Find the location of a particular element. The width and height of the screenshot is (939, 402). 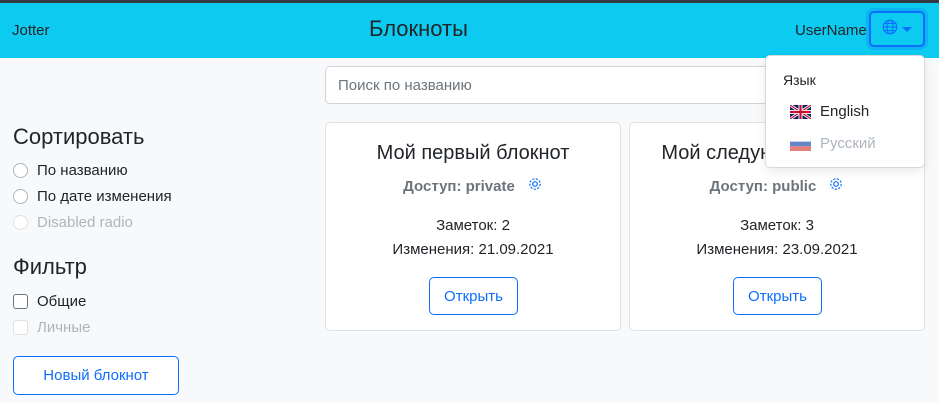

sort-by-name-radio: По названию is located at coordinates (70, 170).